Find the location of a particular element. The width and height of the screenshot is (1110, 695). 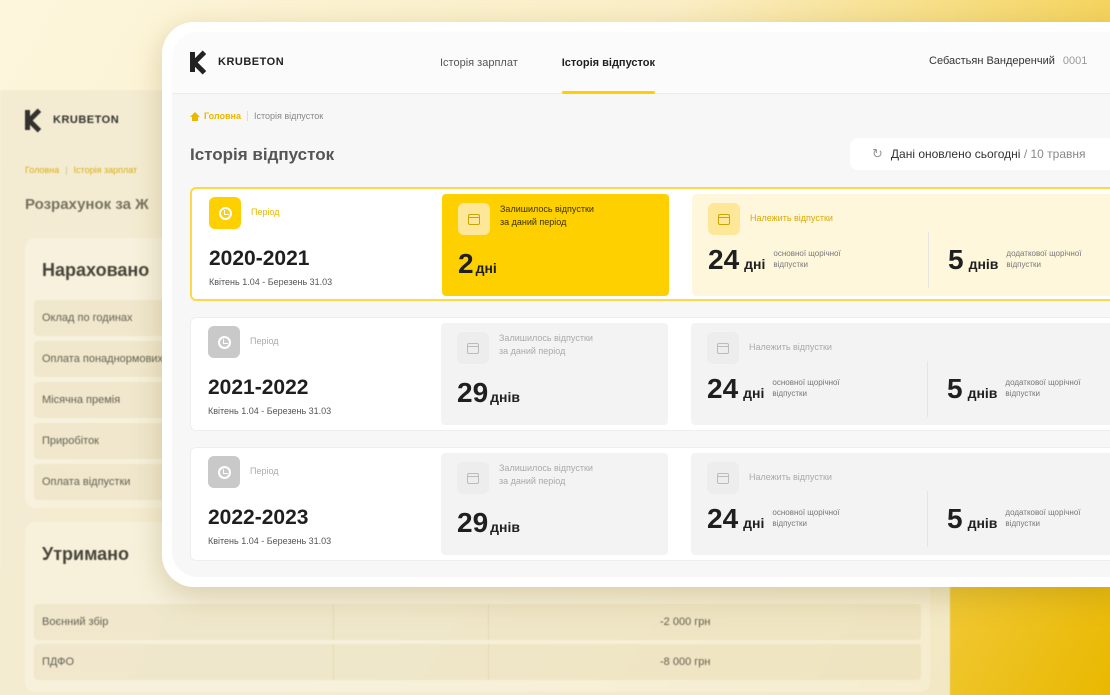

row-label: Оклад по годинах is located at coordinates (87, 318).